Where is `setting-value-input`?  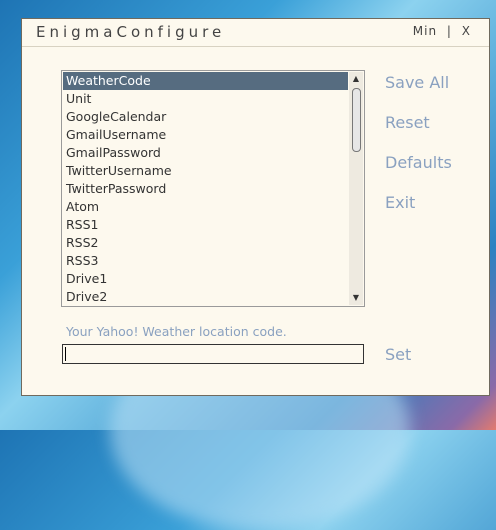 setting-value-input is located at coordinates (213, 354).